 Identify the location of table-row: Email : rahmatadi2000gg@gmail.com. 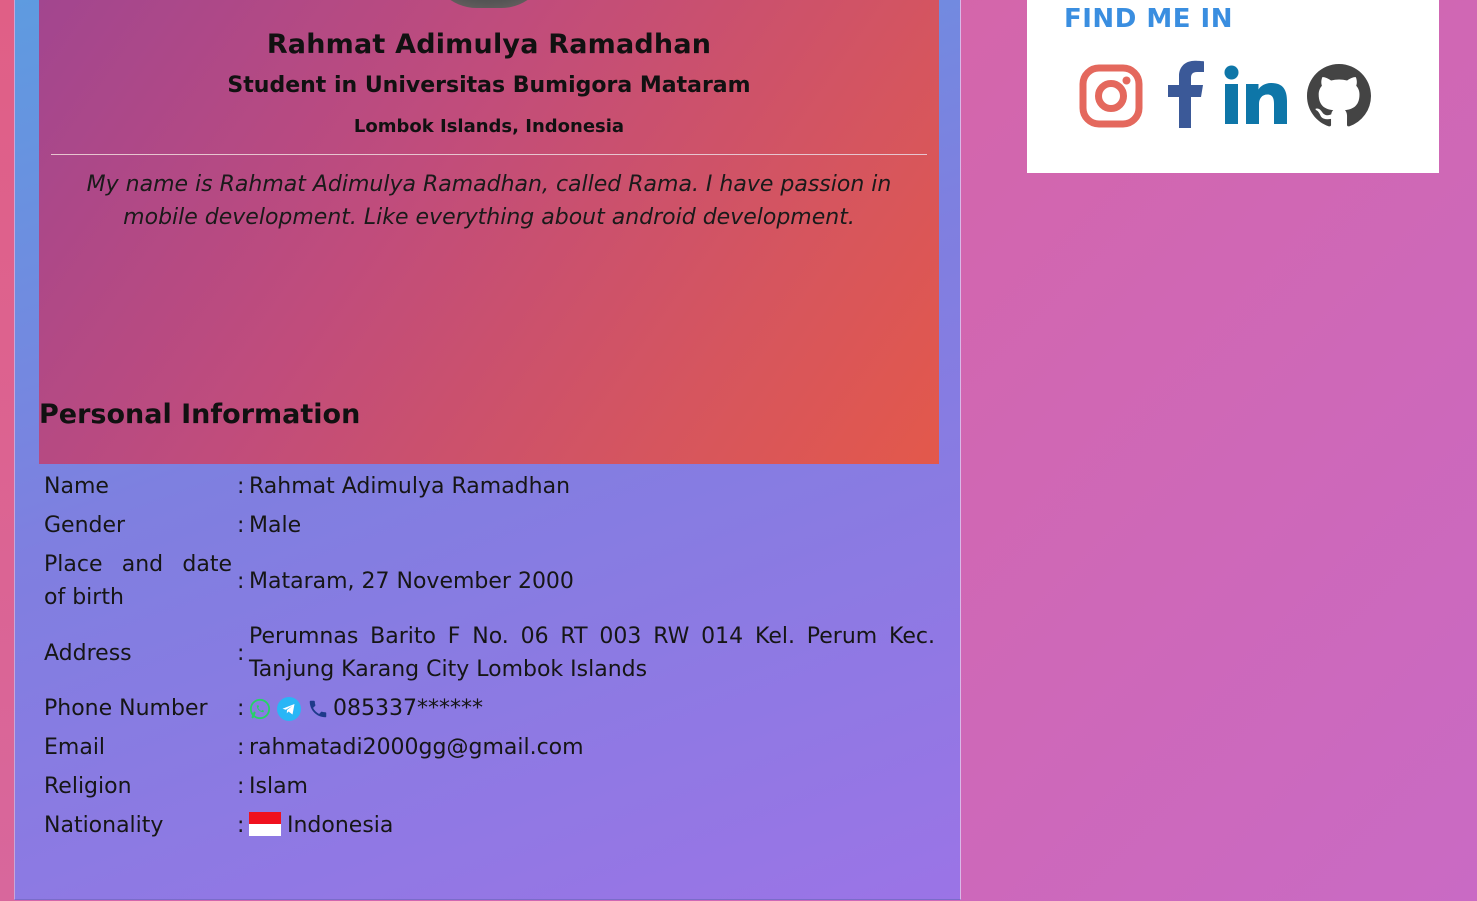
(489, 747).